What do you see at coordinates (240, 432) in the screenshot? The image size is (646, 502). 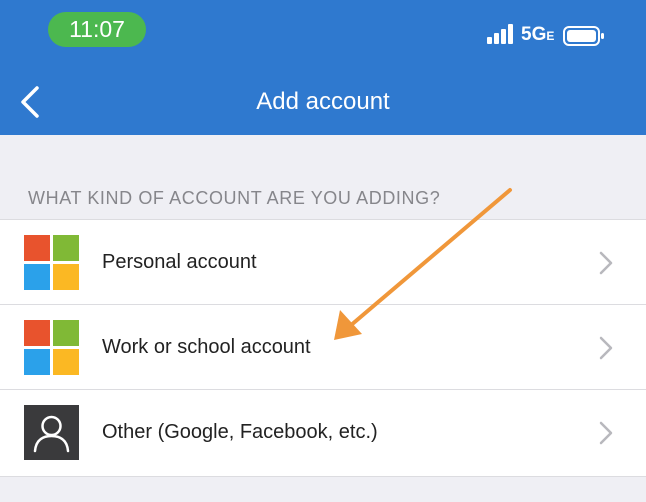 I see `account-option-label: Other (Google, Facebook, etc.)` at bounding box center [240, 432].